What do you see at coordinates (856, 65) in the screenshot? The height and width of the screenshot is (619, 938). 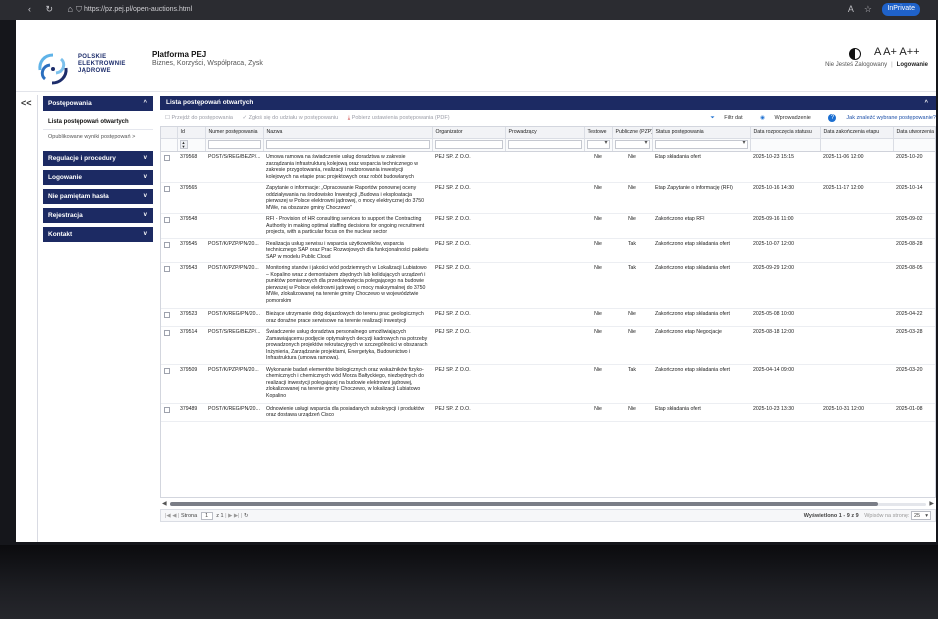 I see `login-status-text: Nie Jesteś Zalogowany` at bounding box center [856, 65].